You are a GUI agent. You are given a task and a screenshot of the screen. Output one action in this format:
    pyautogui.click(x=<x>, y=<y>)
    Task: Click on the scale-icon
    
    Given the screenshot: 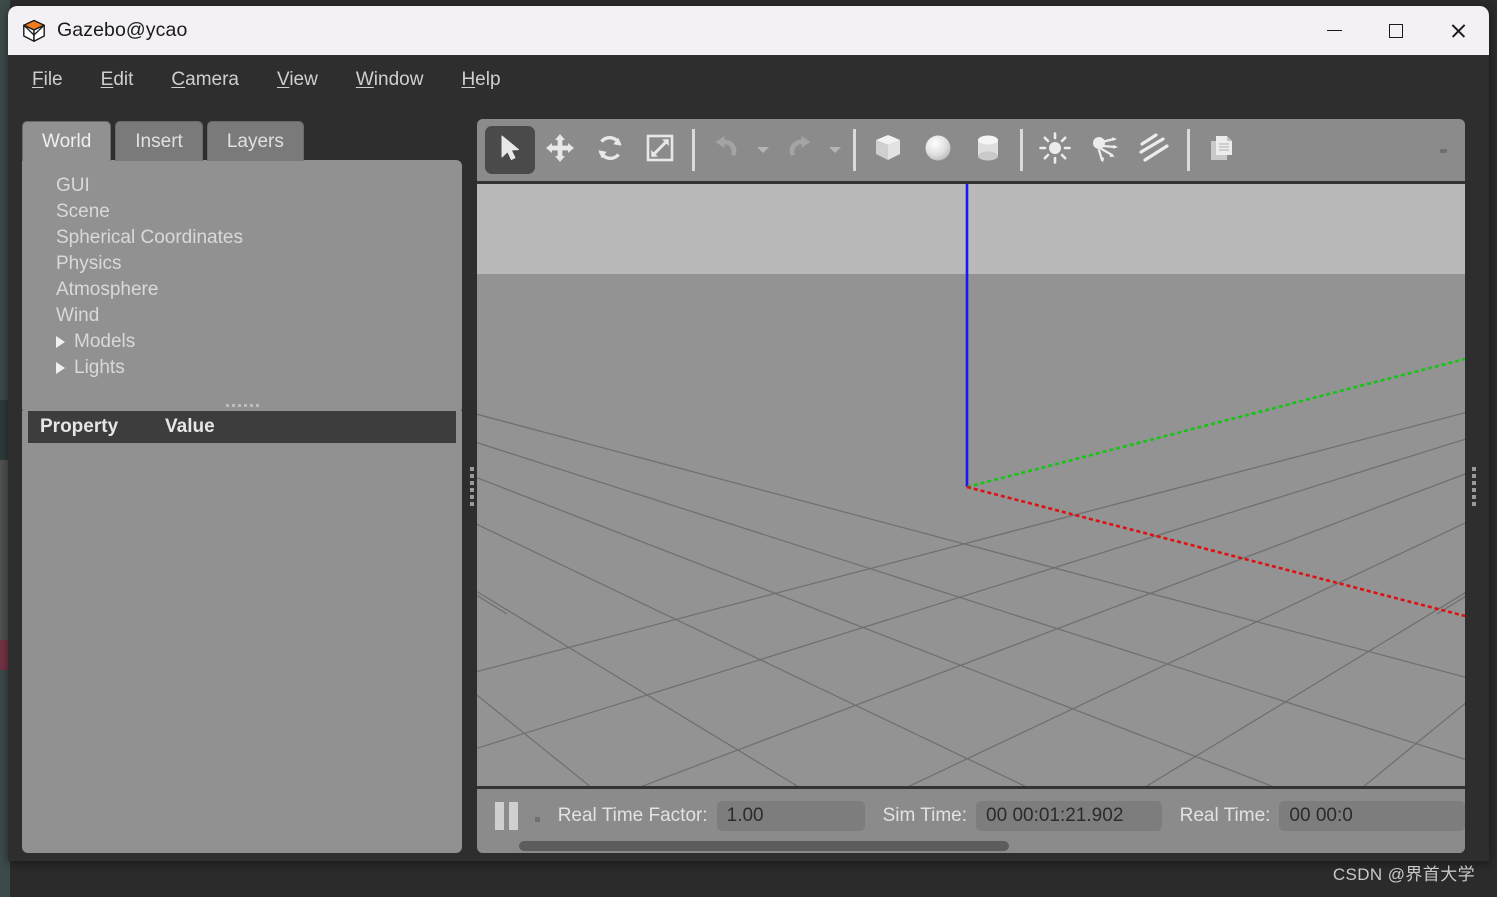 What is the action you would take?
    pyautogui.click(x=660, y=150)
    